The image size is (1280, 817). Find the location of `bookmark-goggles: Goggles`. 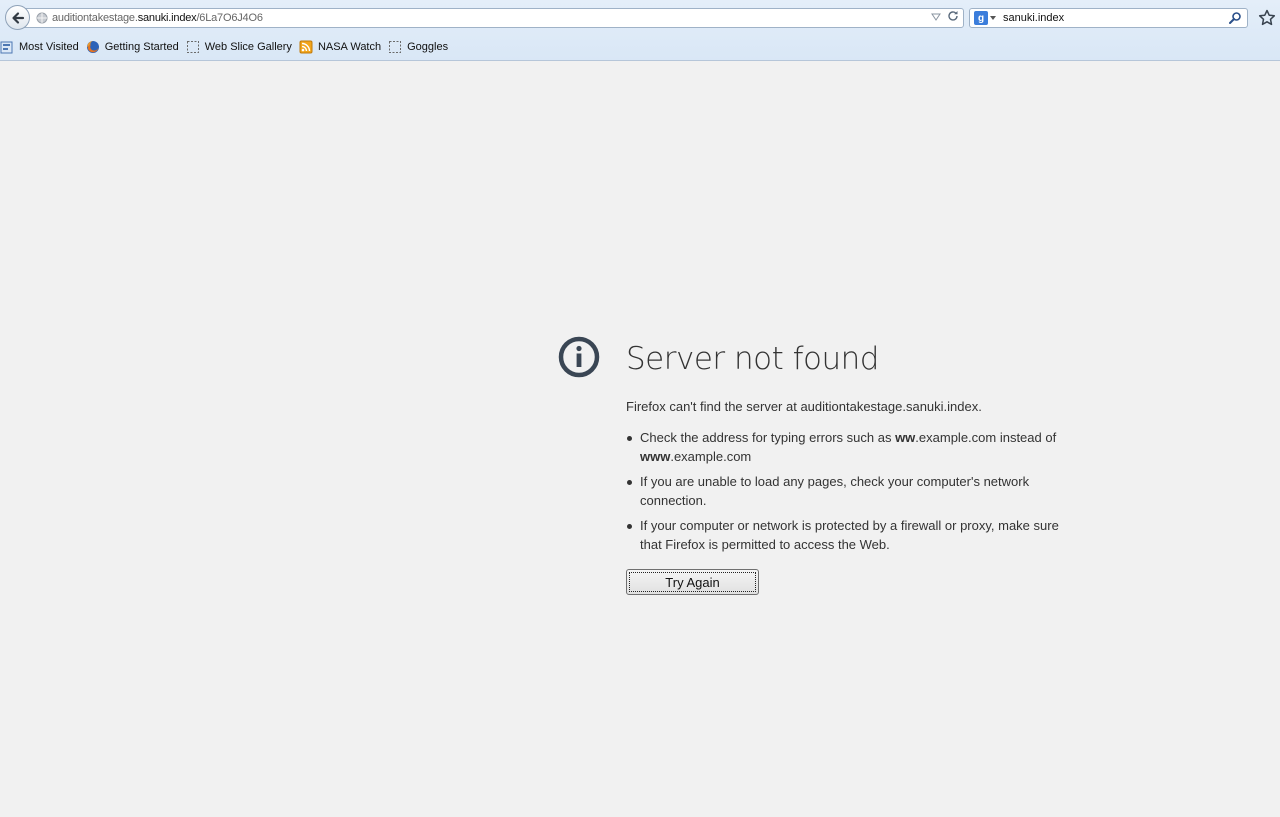

bookmark-goggles: Goggles is located at coordinates (418, 47).